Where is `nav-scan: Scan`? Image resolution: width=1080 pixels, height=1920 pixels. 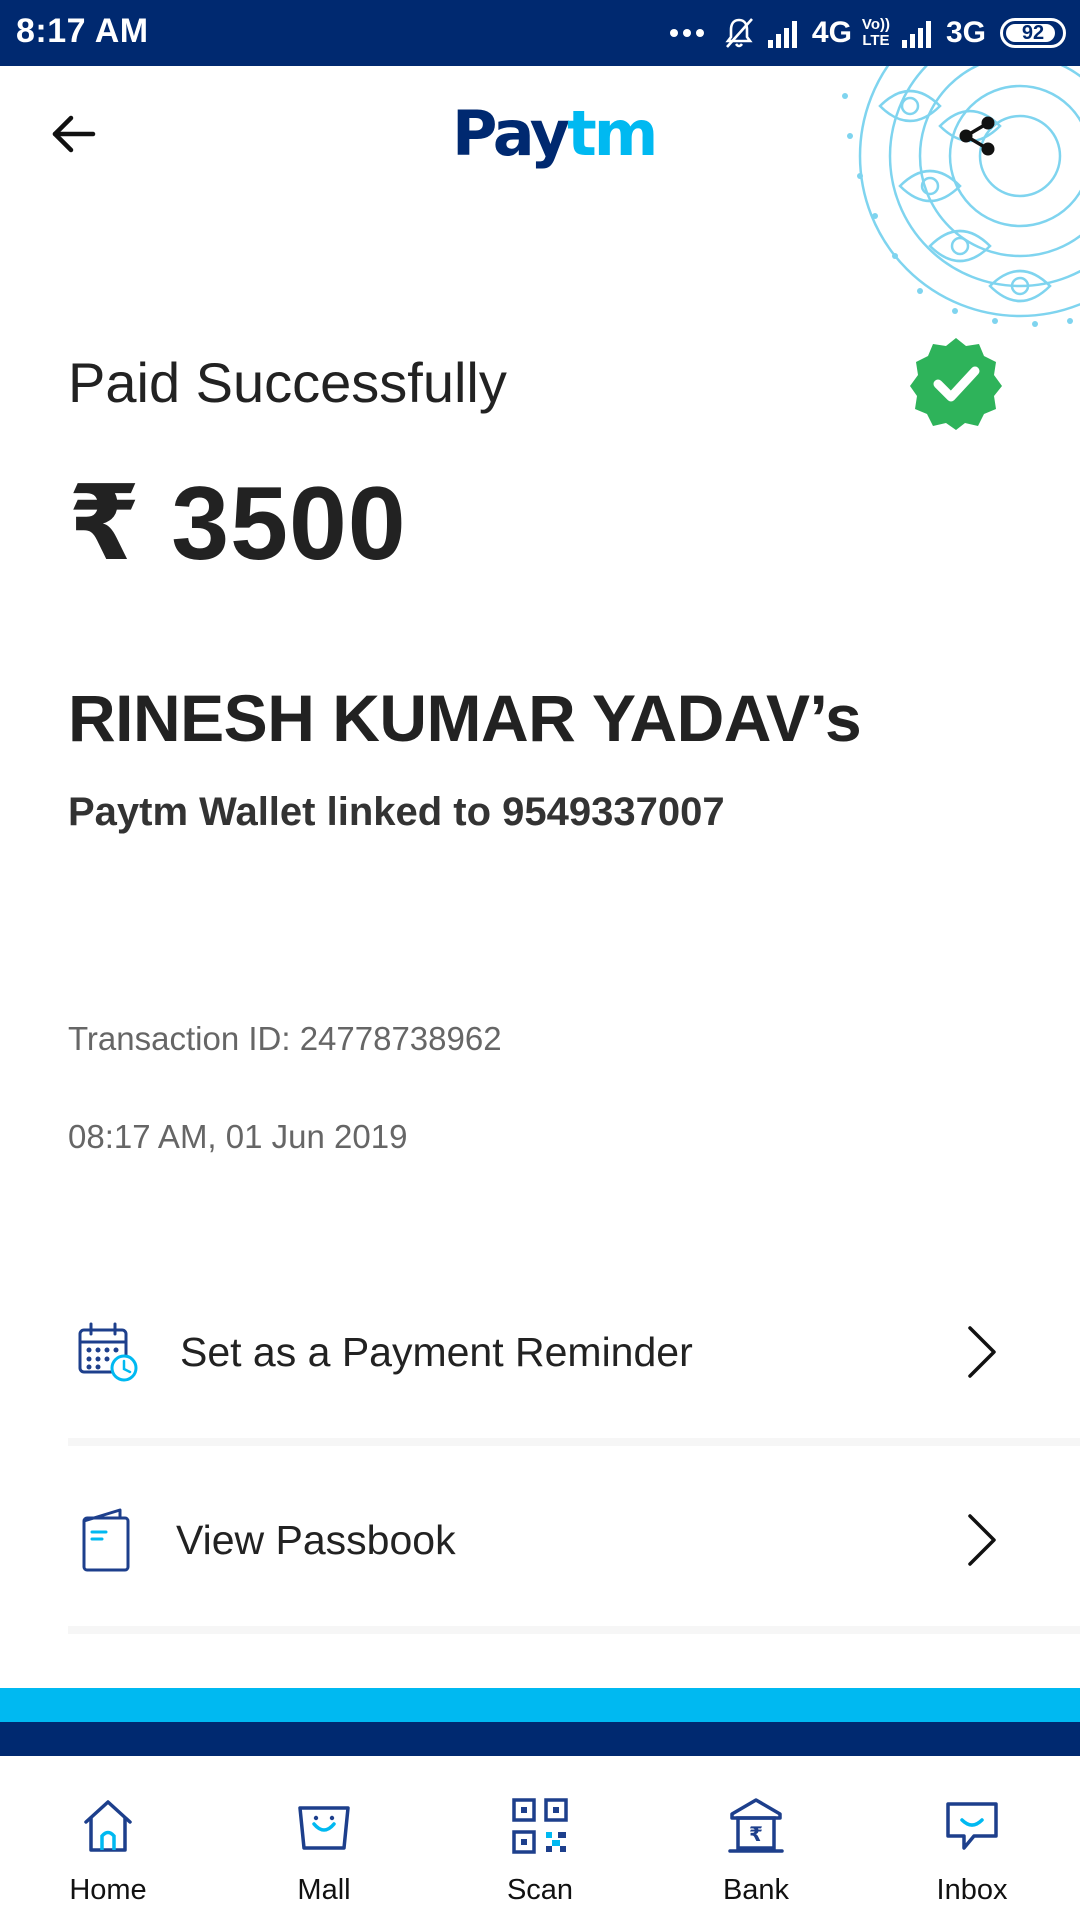 nav-scan: Scan is located at coordinates (540, 1838).